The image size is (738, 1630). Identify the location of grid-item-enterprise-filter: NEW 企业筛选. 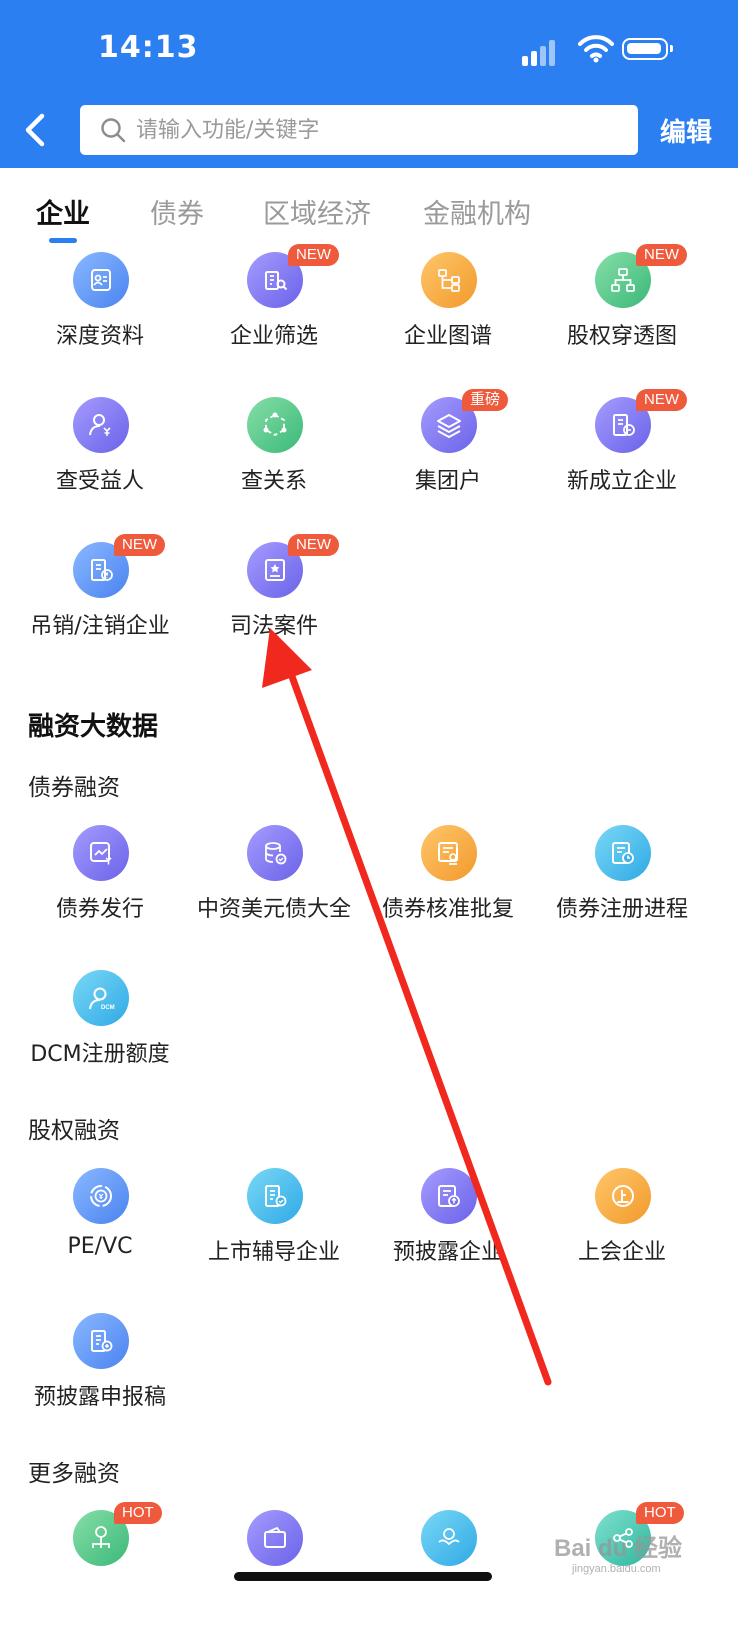
(274, 308).